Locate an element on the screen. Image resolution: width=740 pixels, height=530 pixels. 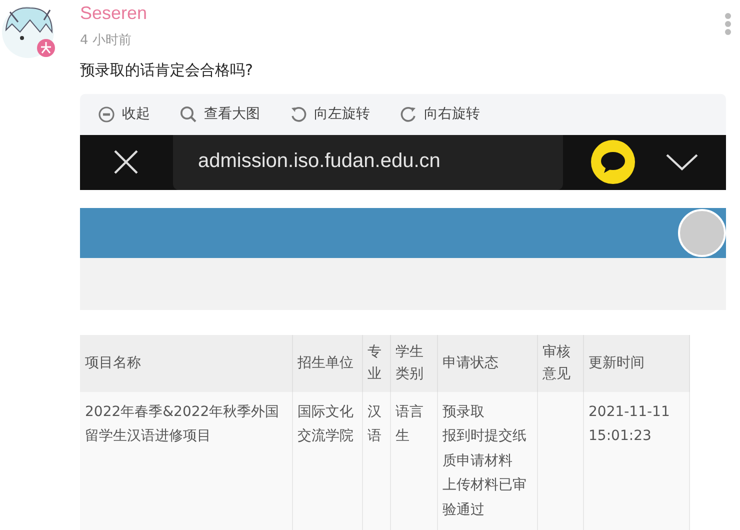
toolbar-button: 收起 is located at coordinates (124, 114).